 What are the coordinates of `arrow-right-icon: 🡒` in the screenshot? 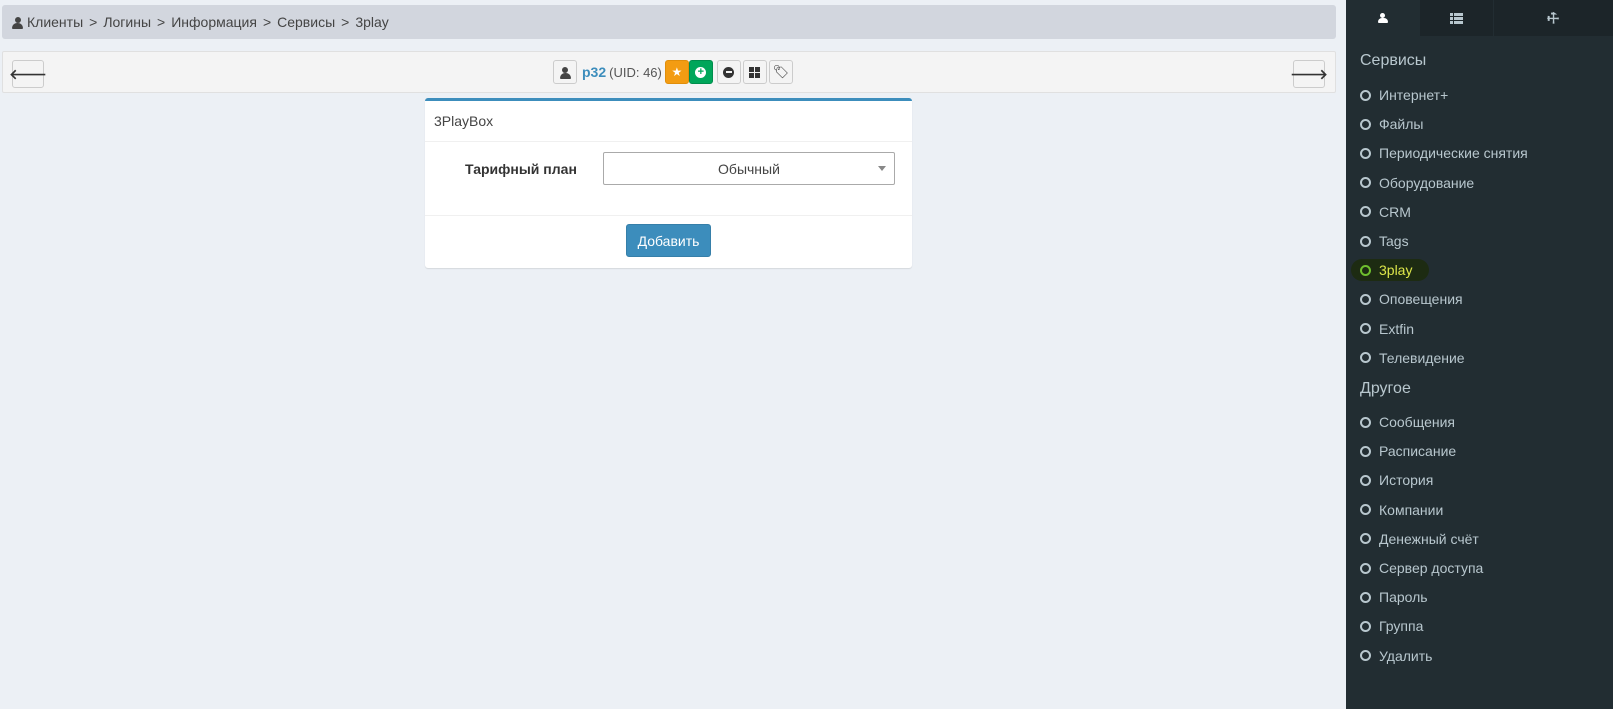 It's located at (1309, 73).